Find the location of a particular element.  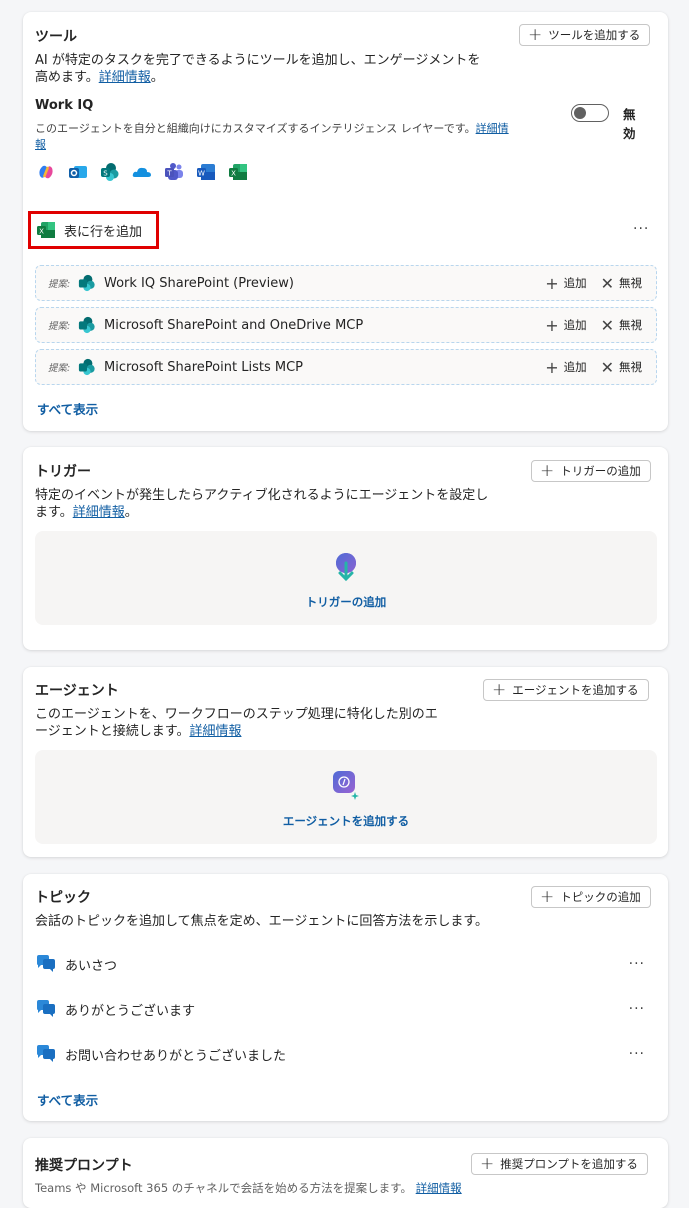

work-iq-title: Work IQ is located at coordinates (64, 105).